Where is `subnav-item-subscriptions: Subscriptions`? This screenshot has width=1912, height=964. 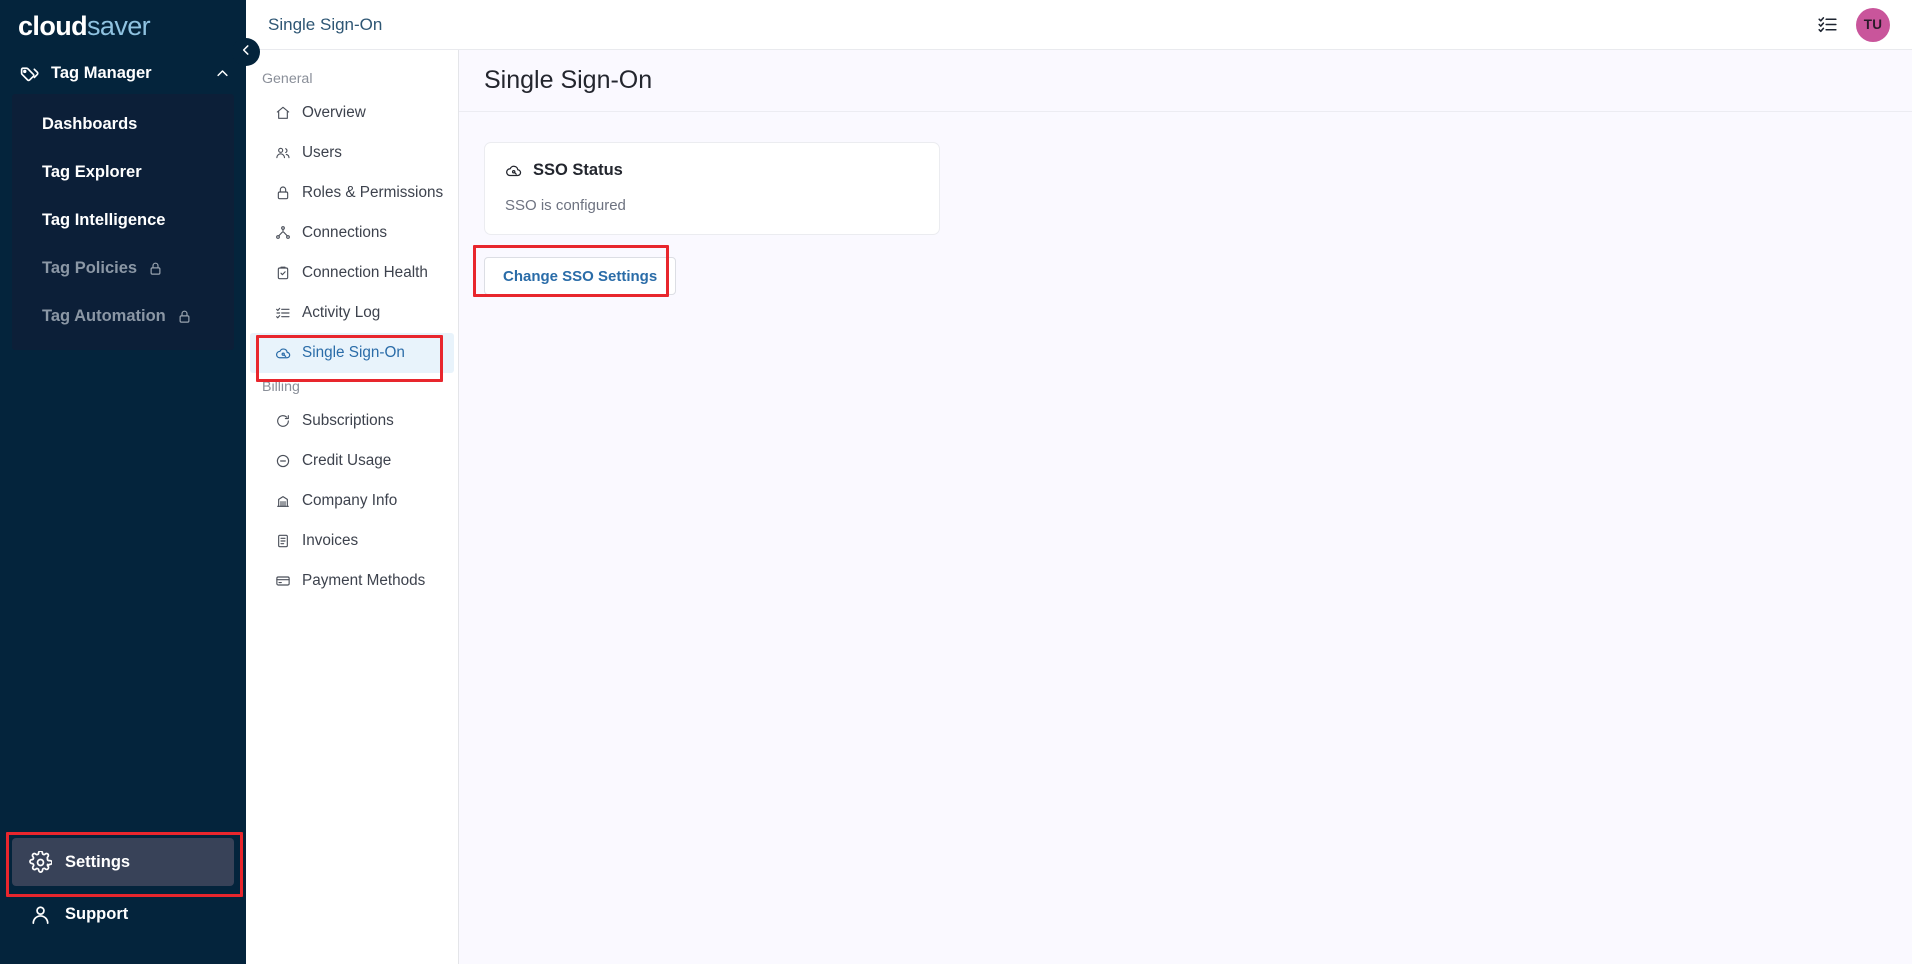
subnav-item-subscriptions: Subscriptions is located at coordinates (352, 421).